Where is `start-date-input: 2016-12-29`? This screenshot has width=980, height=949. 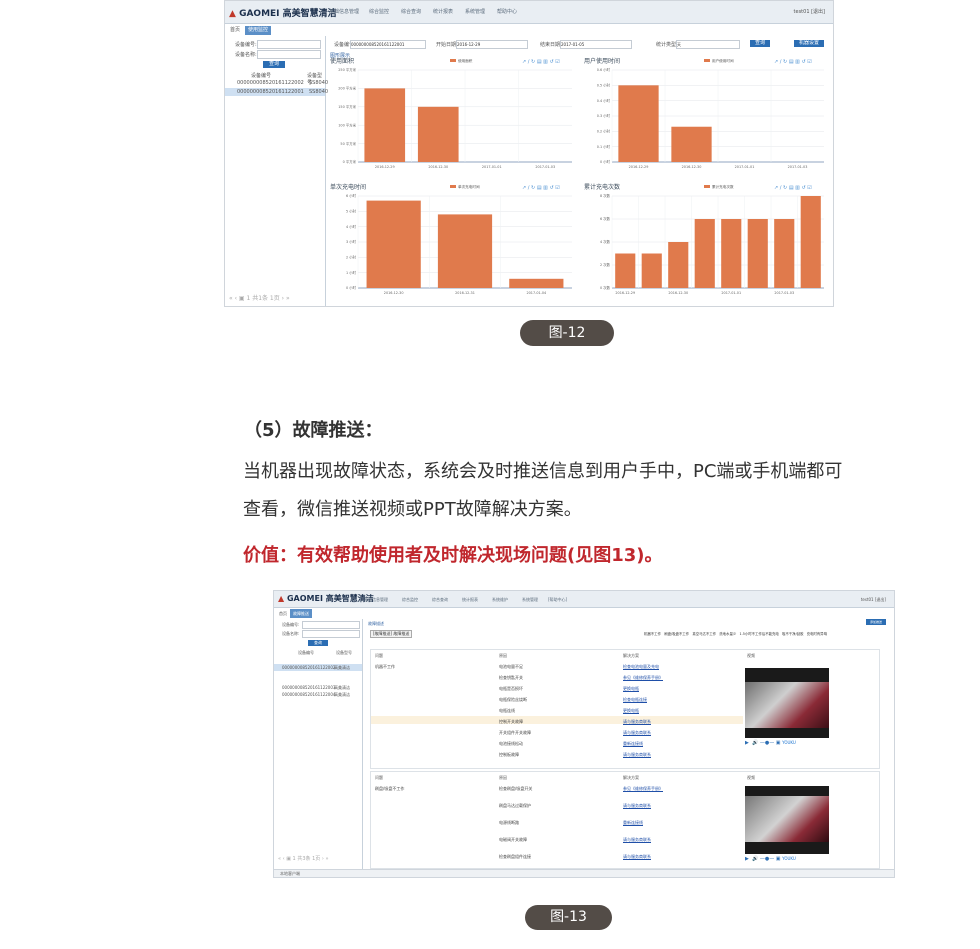 start-date-input: 2016-12-29 is located at coordinates (492, 44).